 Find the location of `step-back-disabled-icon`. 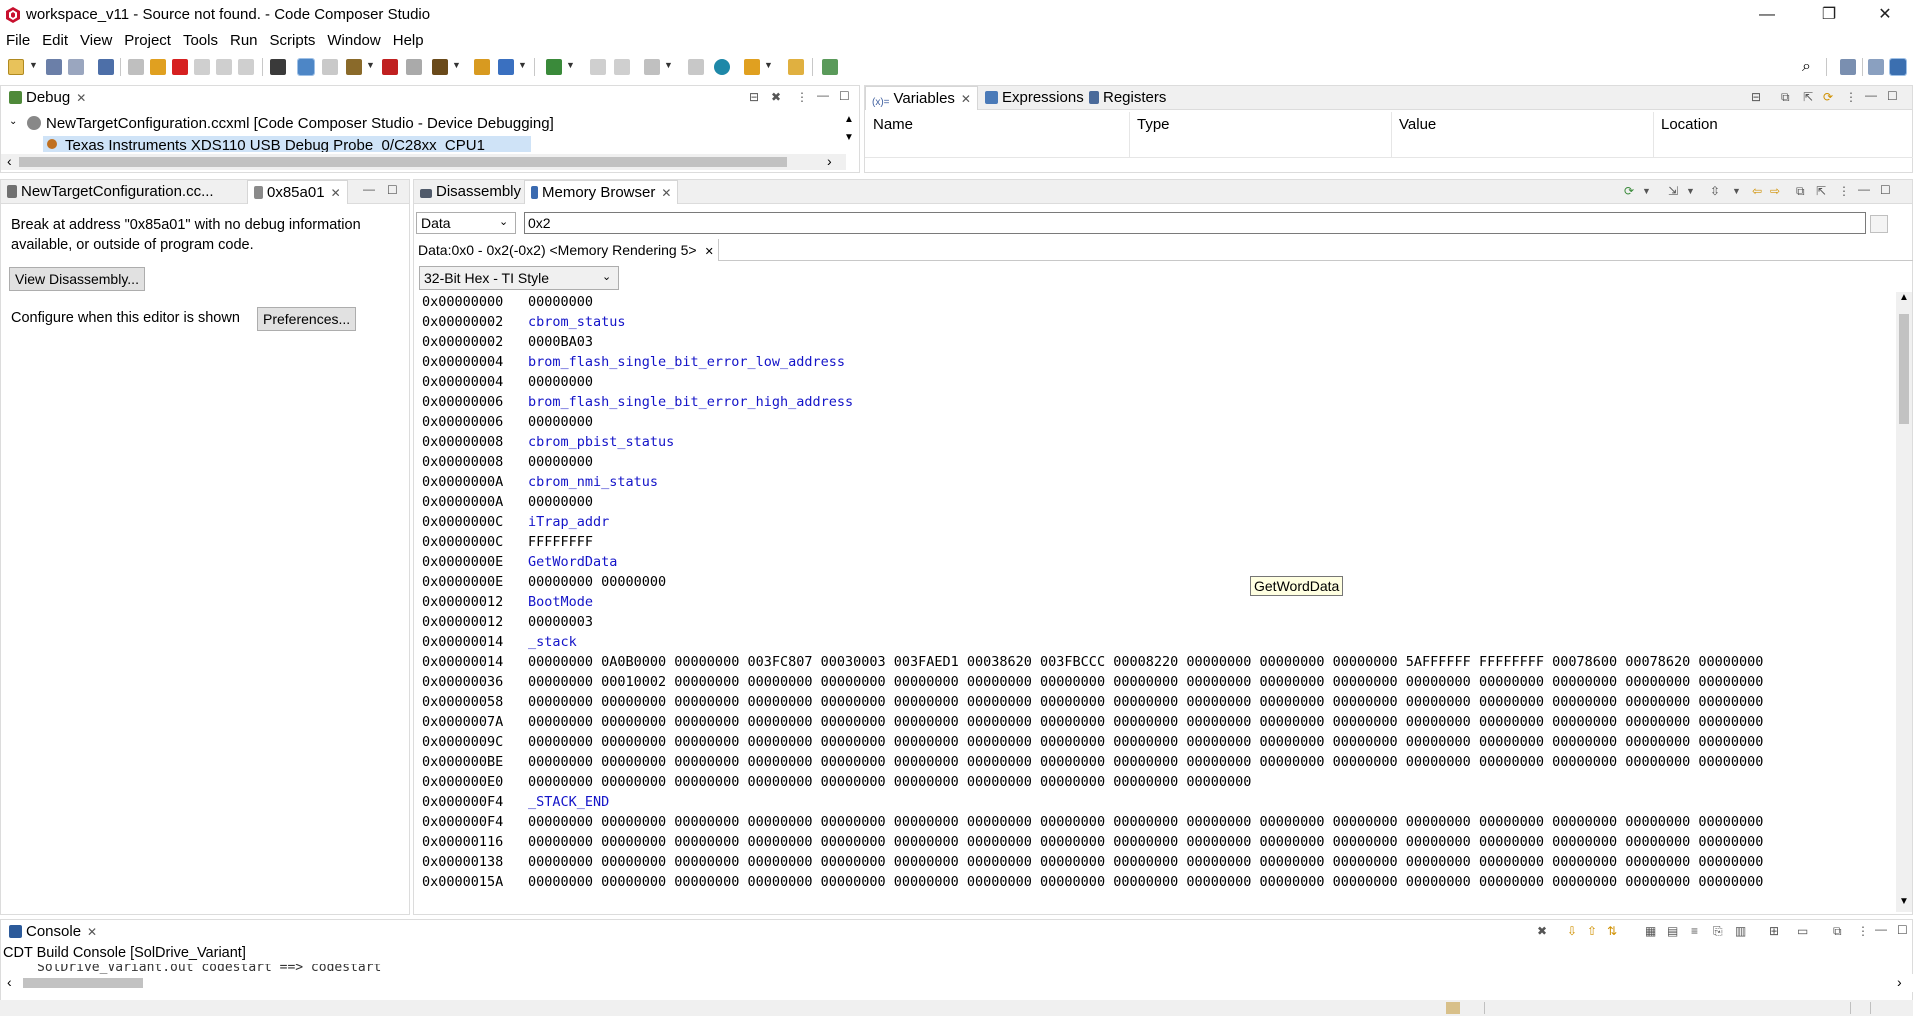

step-back-disabled-icon is located at coordinates (622, 67).